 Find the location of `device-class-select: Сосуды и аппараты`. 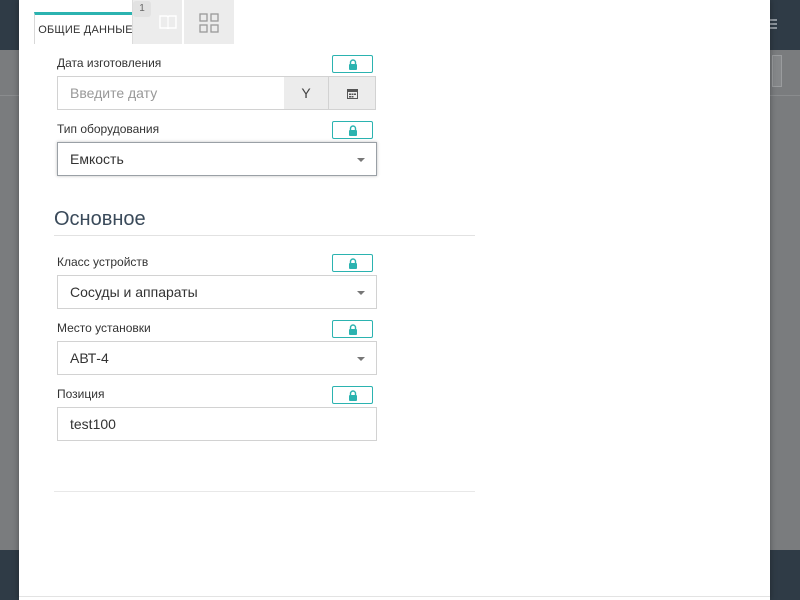

device-class-select: Сосуды и аппараты is located at coordinates (217, 292).